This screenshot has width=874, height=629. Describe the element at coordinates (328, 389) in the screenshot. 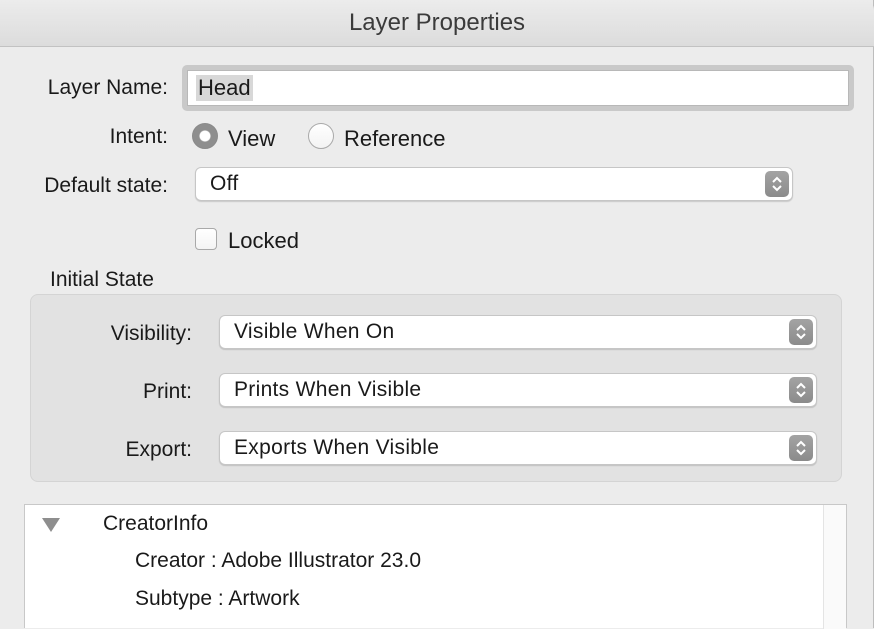

I see `print-value: Prints When Visible` at that location.